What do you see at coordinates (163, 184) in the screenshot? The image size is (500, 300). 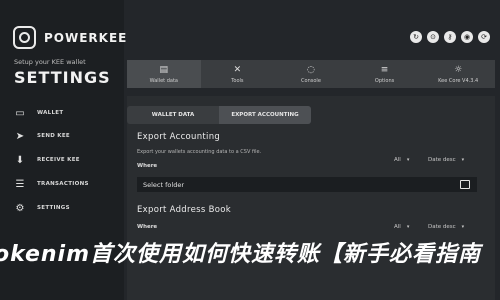 I see `folder-placeholder: Select folder` at bounding box center [163, 184].